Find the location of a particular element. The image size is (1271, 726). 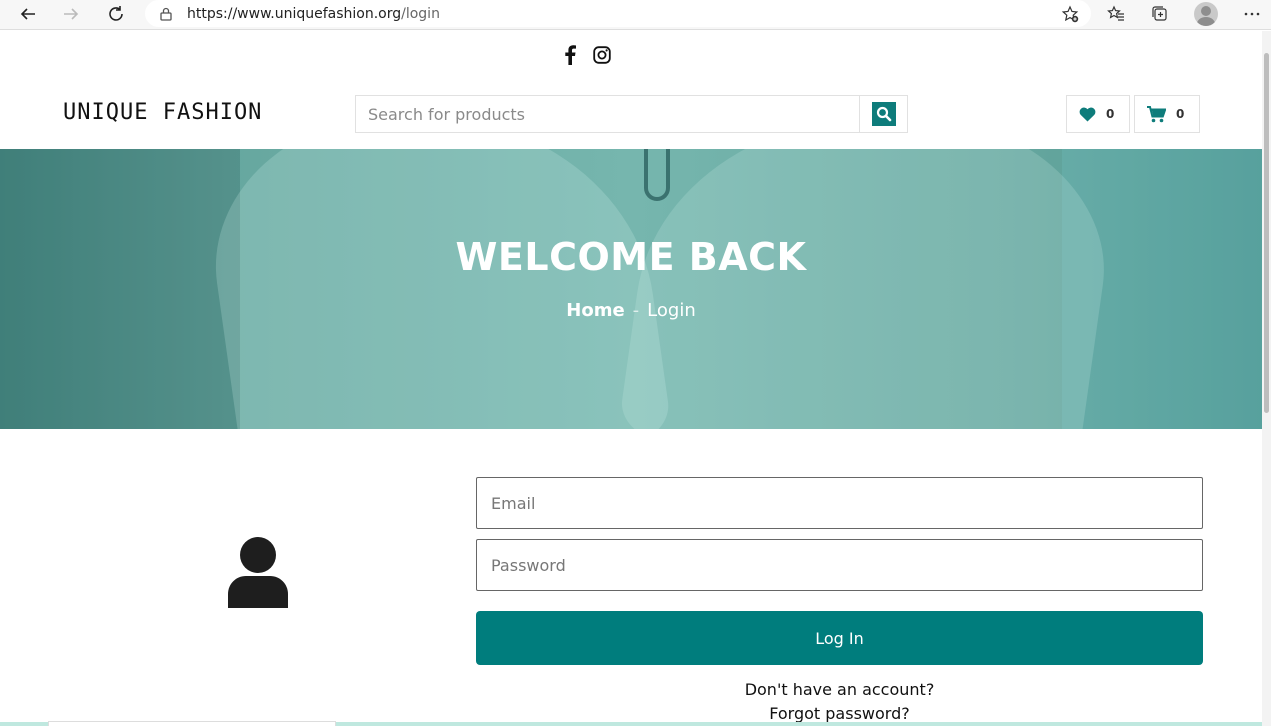

favorite-add-icon is located at coordinates (1070, 14).